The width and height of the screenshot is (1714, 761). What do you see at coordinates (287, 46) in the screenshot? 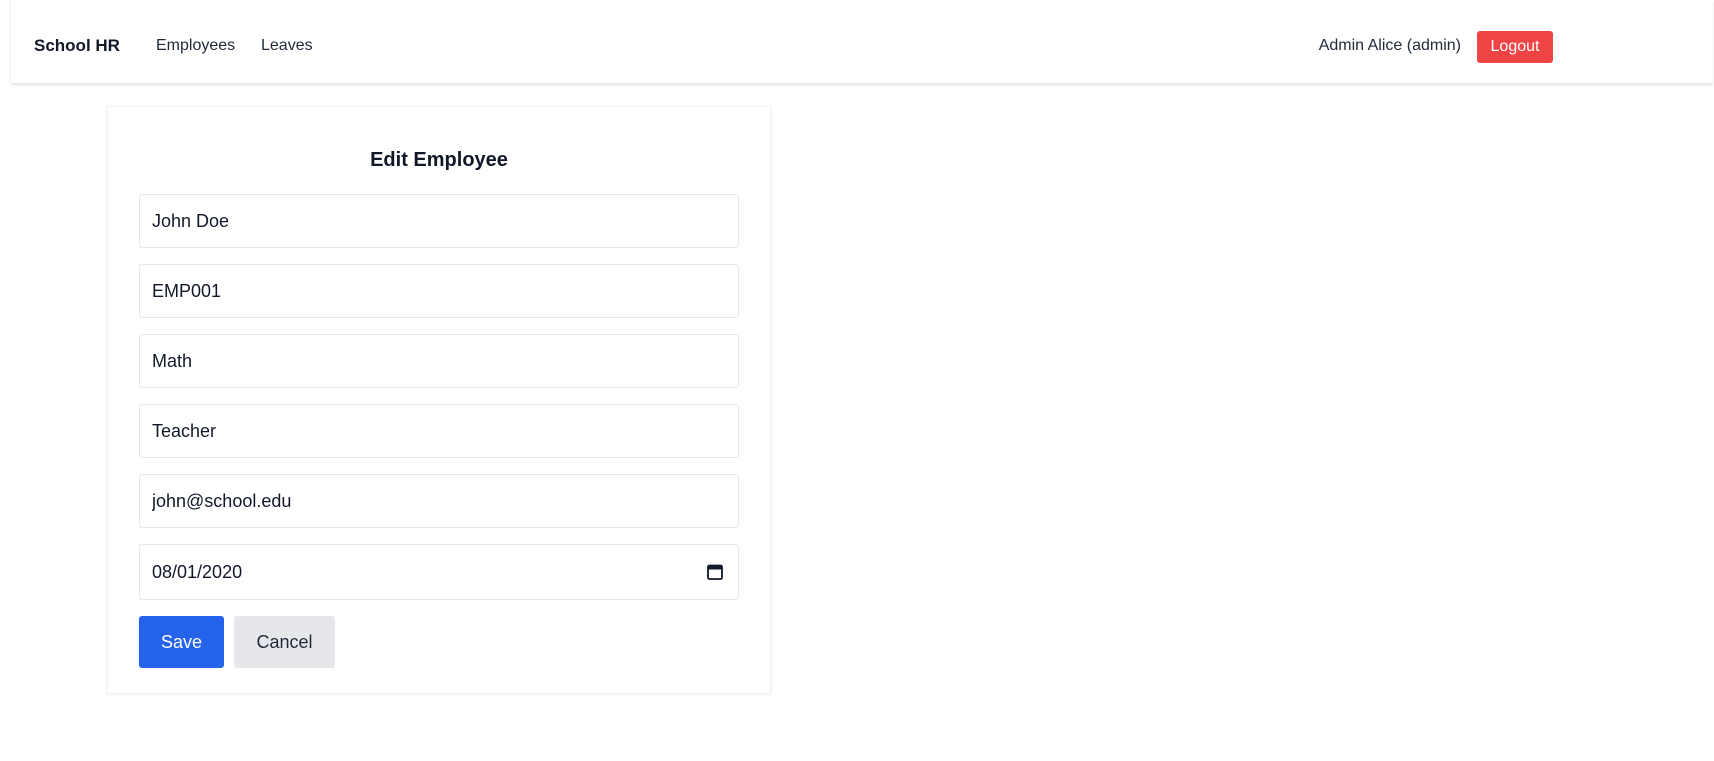
I see `nav-link-leaves: Leaves` at bounding box center [287, 46].